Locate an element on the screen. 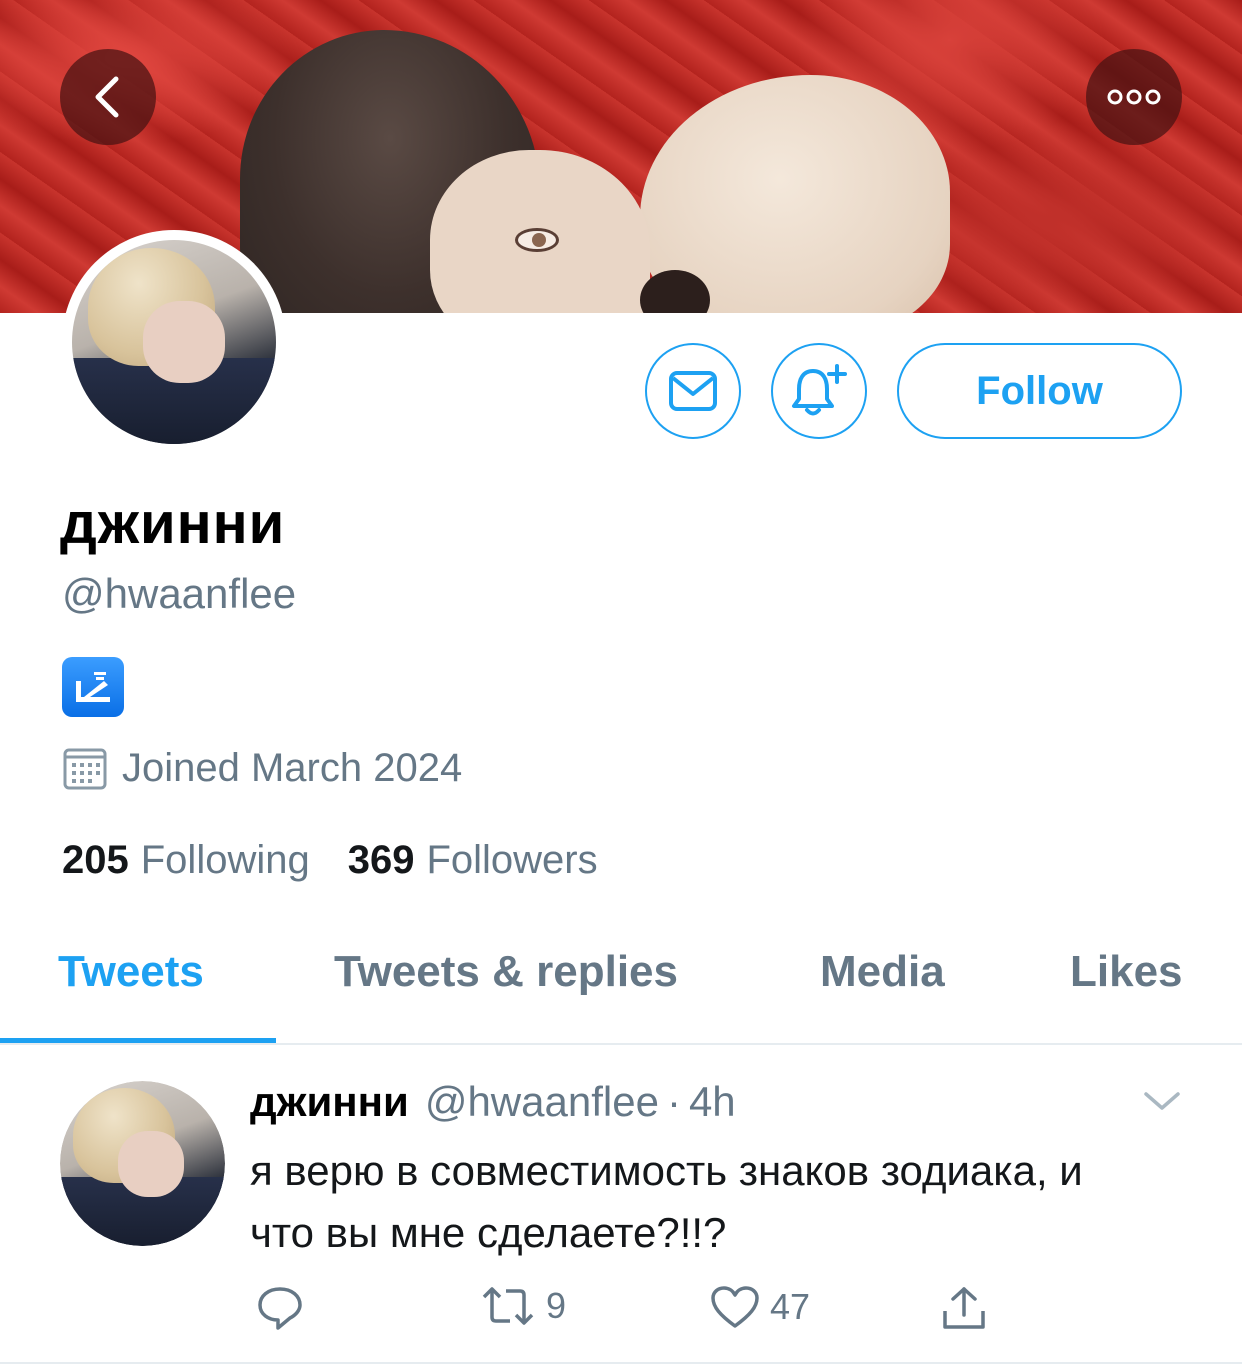 This screenshot has height=1364, width=1242. share-icon is located at coordinates (964, 1308).